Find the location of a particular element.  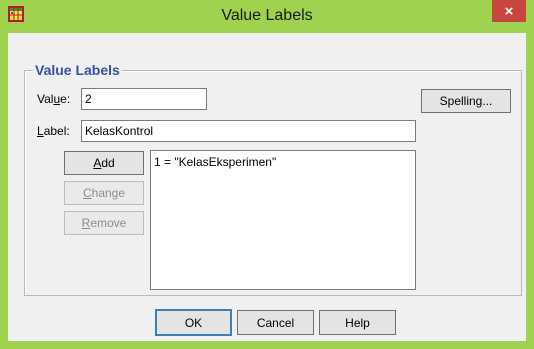

remove-mnemonic: R is located at coordinates (86, 223).